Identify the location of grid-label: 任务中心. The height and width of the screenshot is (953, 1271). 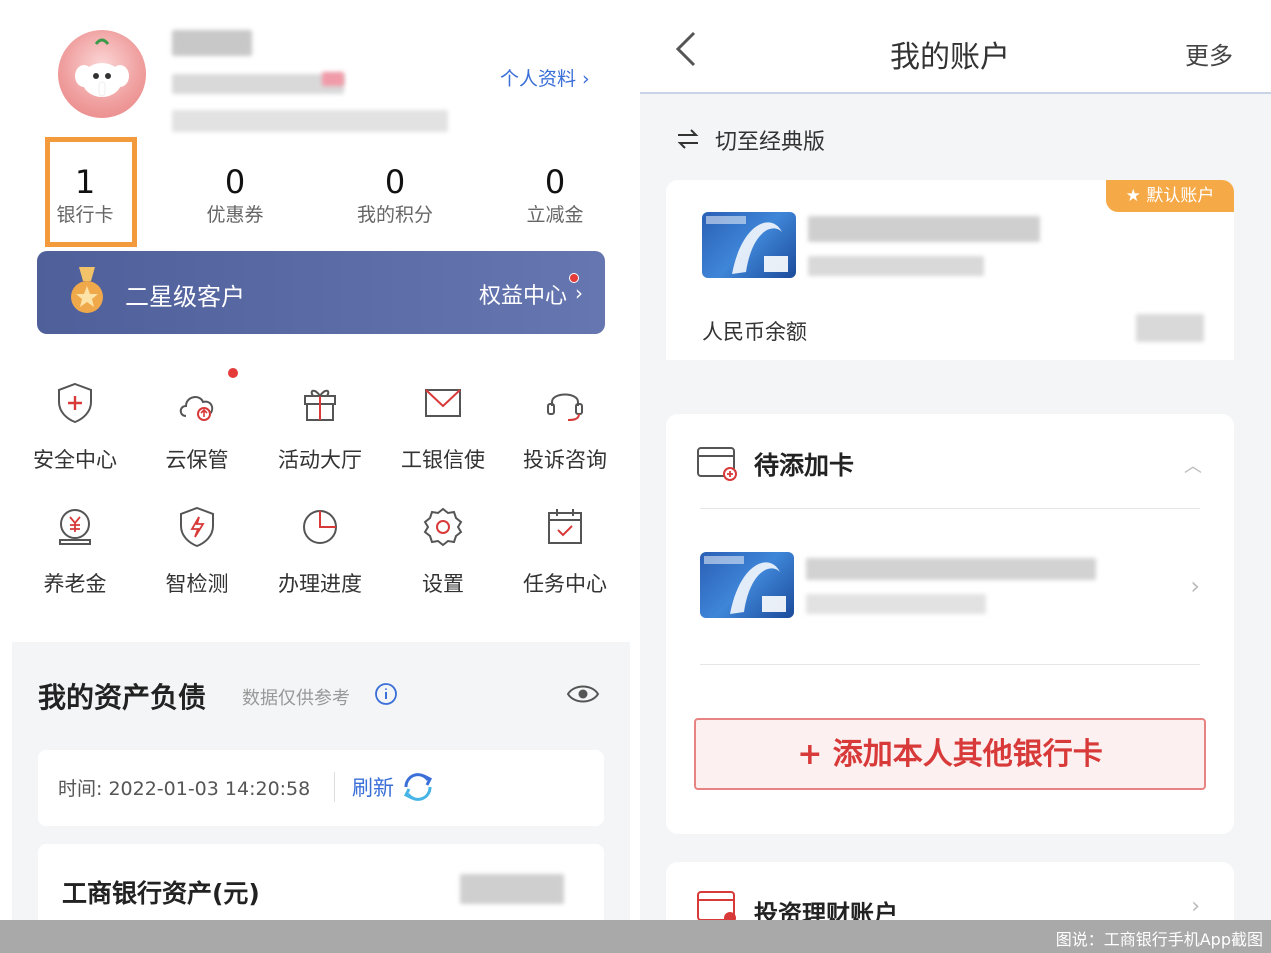
(565, 584).